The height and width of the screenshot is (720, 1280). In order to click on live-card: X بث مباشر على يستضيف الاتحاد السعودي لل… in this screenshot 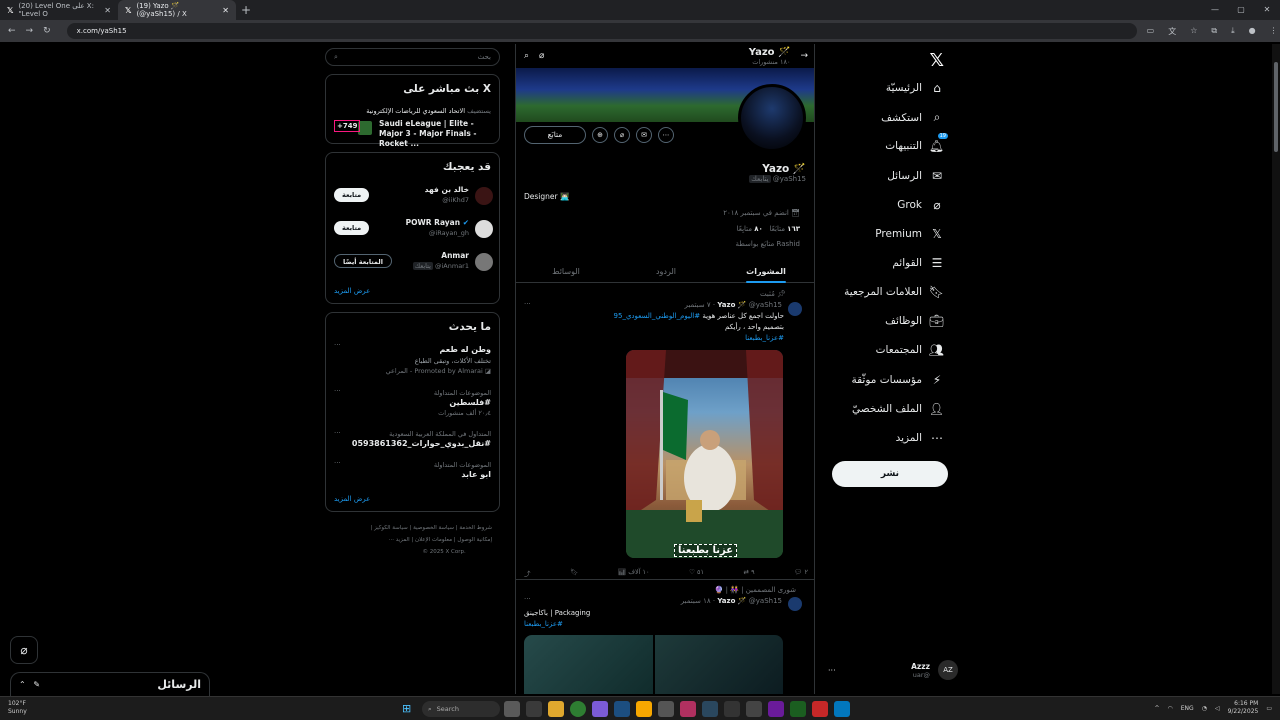, I will do `click(412, 111)`.